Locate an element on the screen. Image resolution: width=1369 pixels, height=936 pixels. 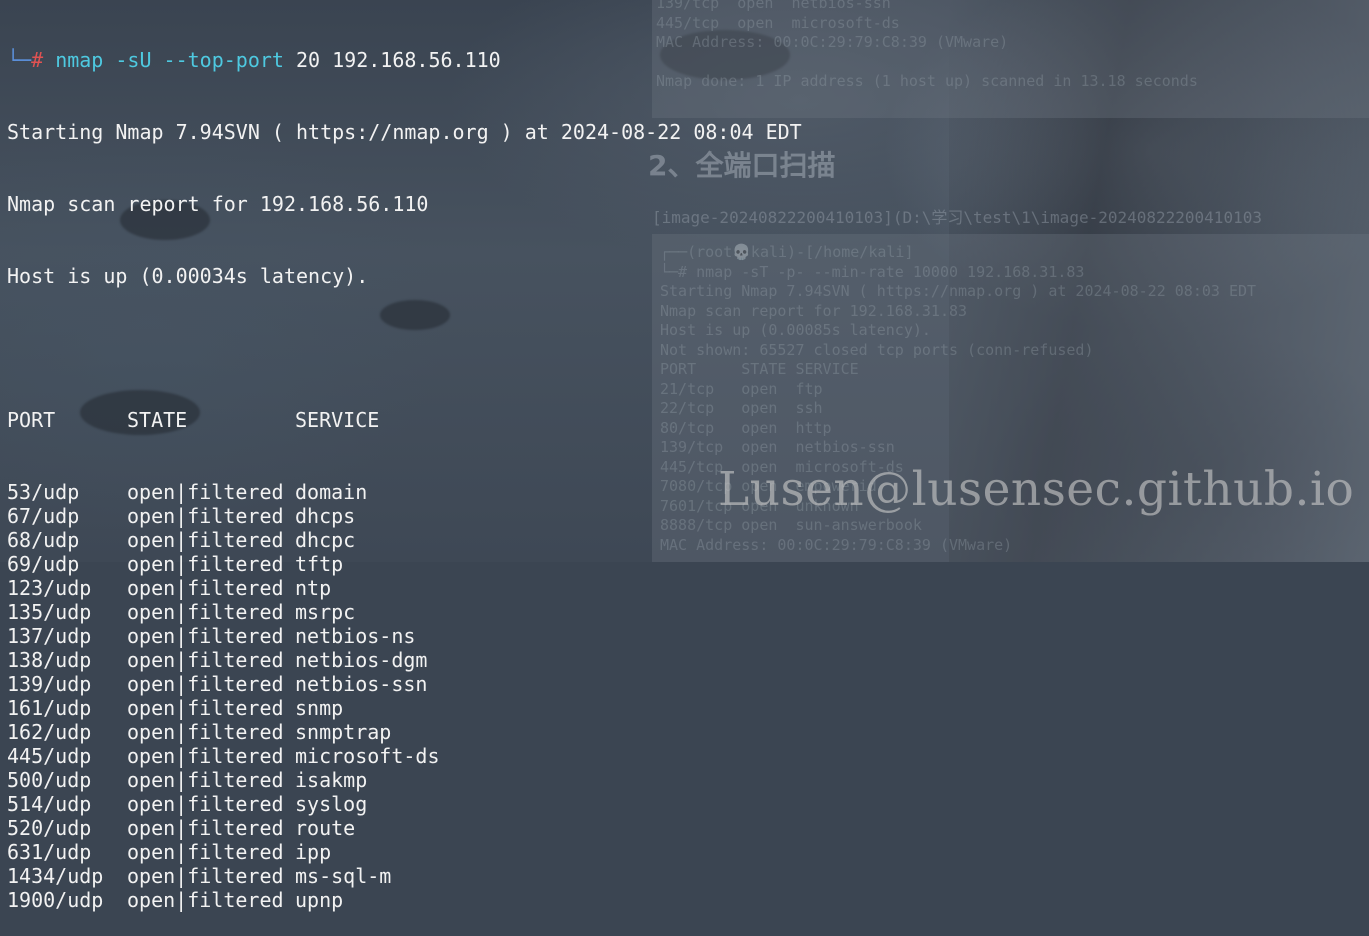
watermark: Lusen@lusensec.github.io is located at coordinates (1036, 489).